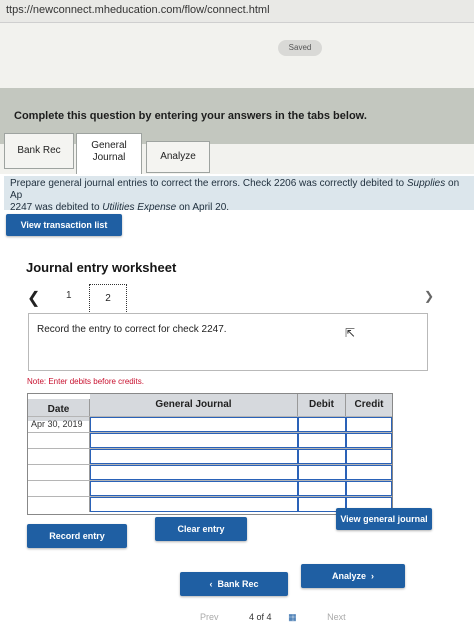 This screenshot has height=632, width=474. What do you see at coordinates (101, 267) in the screenshot?
I see `worksheet-title: Journal entry worksheet` at bounding box center [101, 267].